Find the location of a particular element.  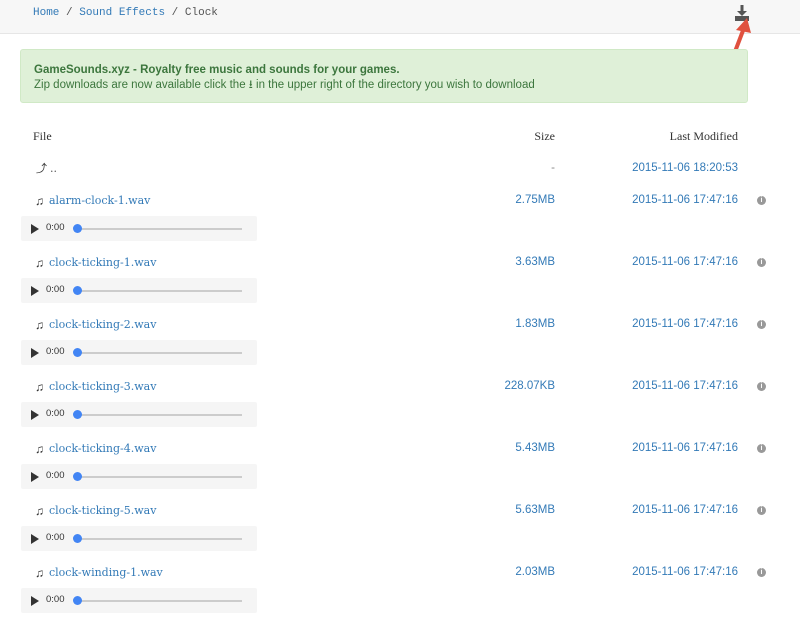

file-size: 228.07KB is located at coordinates (529, 386).